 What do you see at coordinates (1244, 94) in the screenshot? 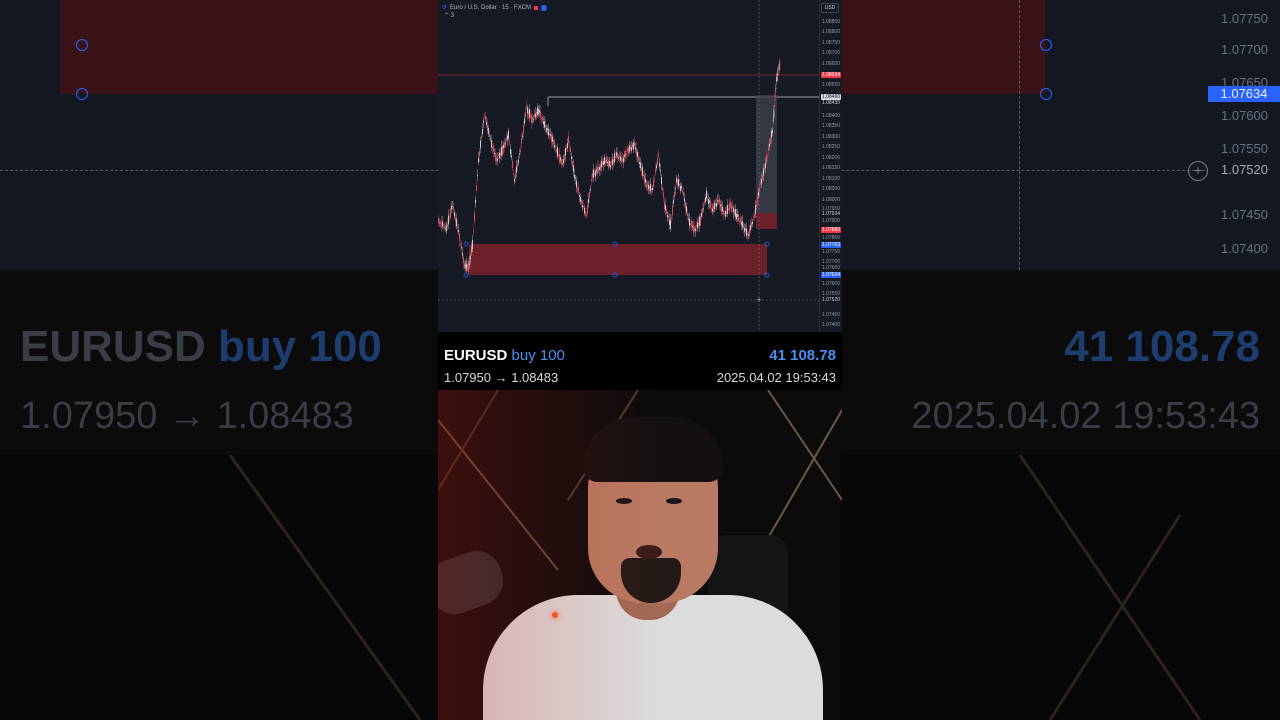
I see `bg-price-tag: 1.07634` at bounding box center [1244, 94].